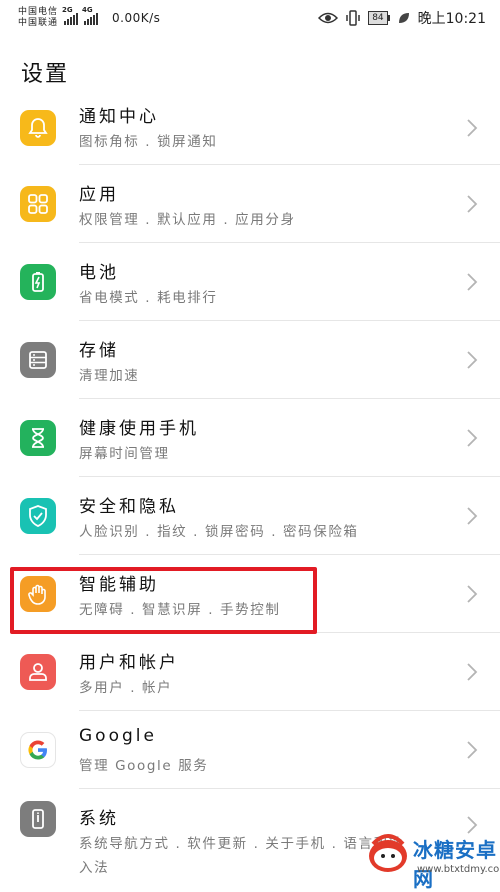  What do you see at coordinates (241, 844) in the screenshot?
I see `settings-item-subtitle: 系统导航方式 . 软件更新 . 关于手机 . 语言和输` at bounding box center [241, 844].